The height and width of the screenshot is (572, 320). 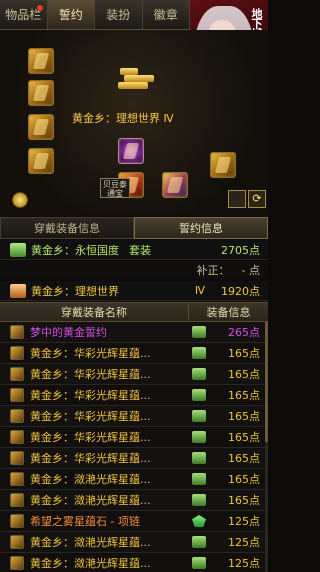 I want to click on set-row-eternal-kingdom: 黄金乡：永恒国度 套装 2705点, so click(x=134, y=250).